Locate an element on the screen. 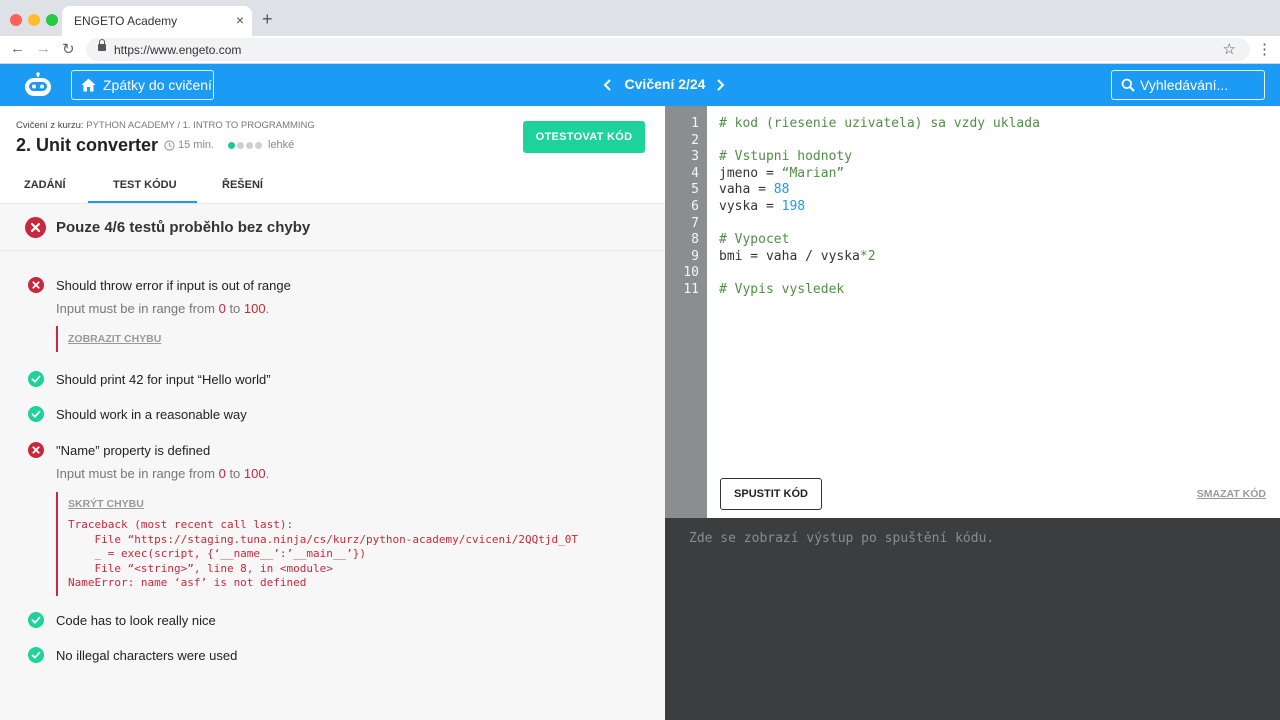 The height and width of the screenshot is (720, 1280). next-exercise-chevron-icon is located at coordinates (720, 85).